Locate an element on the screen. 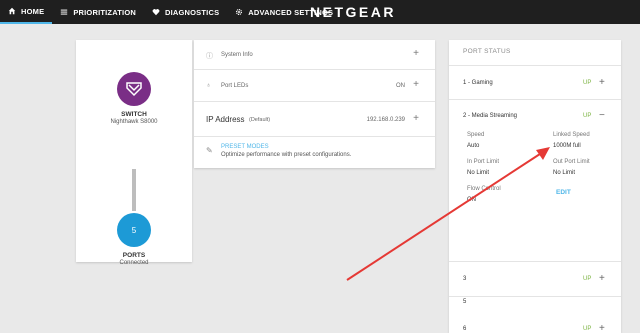 This screenshot has height=333, width=640. edit-port-button: EDIT is located at coordinates (563, 192).